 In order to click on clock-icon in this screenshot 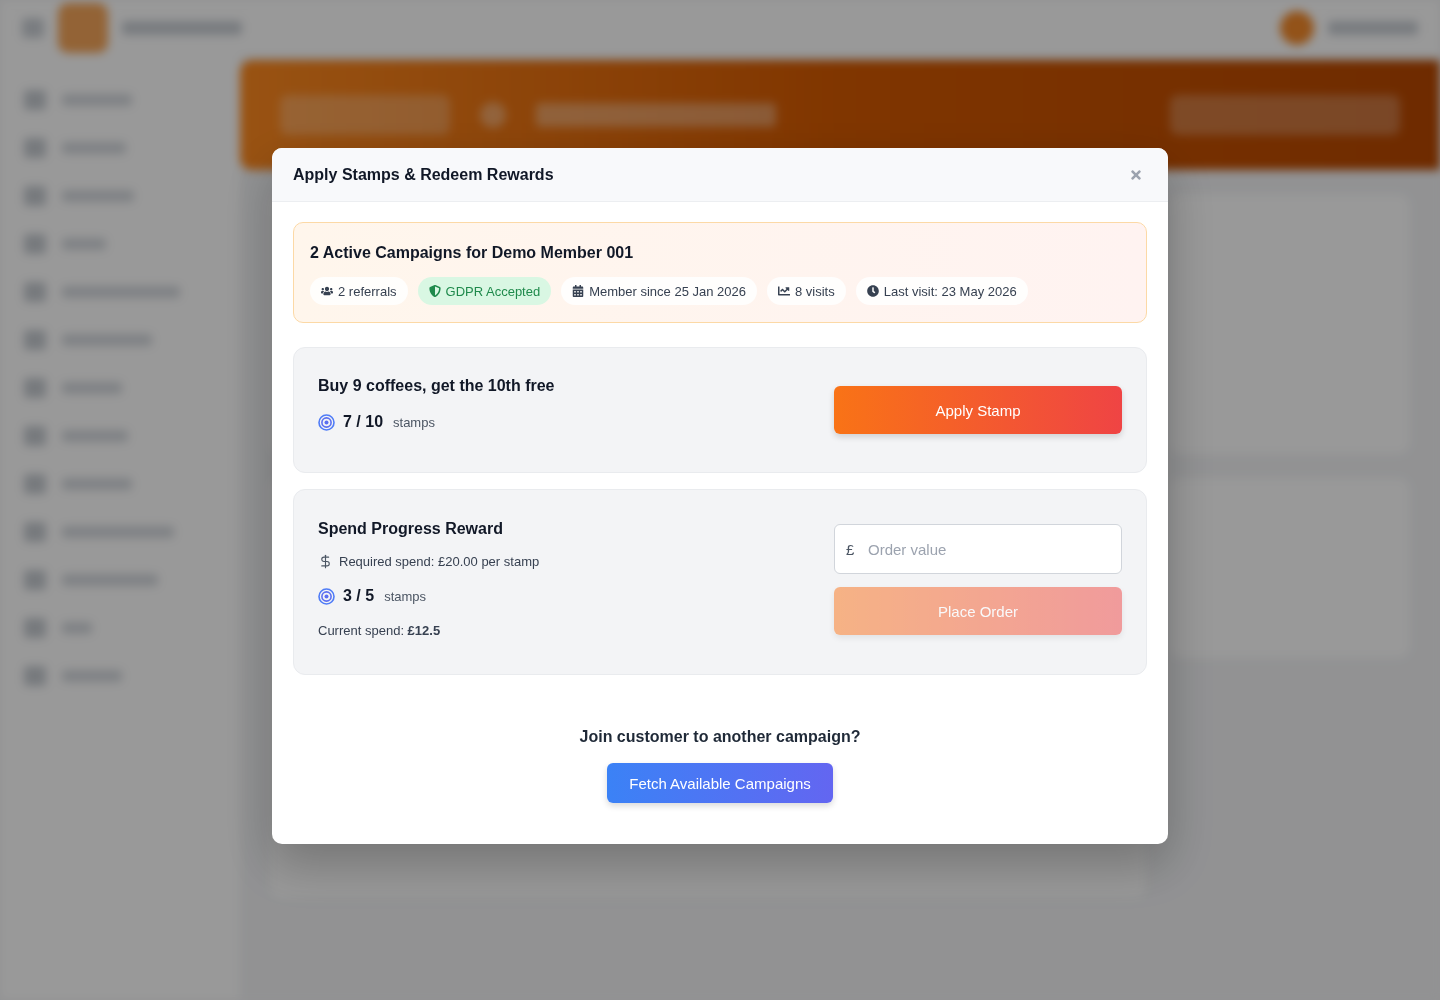, I will do `click(872, 291)`.